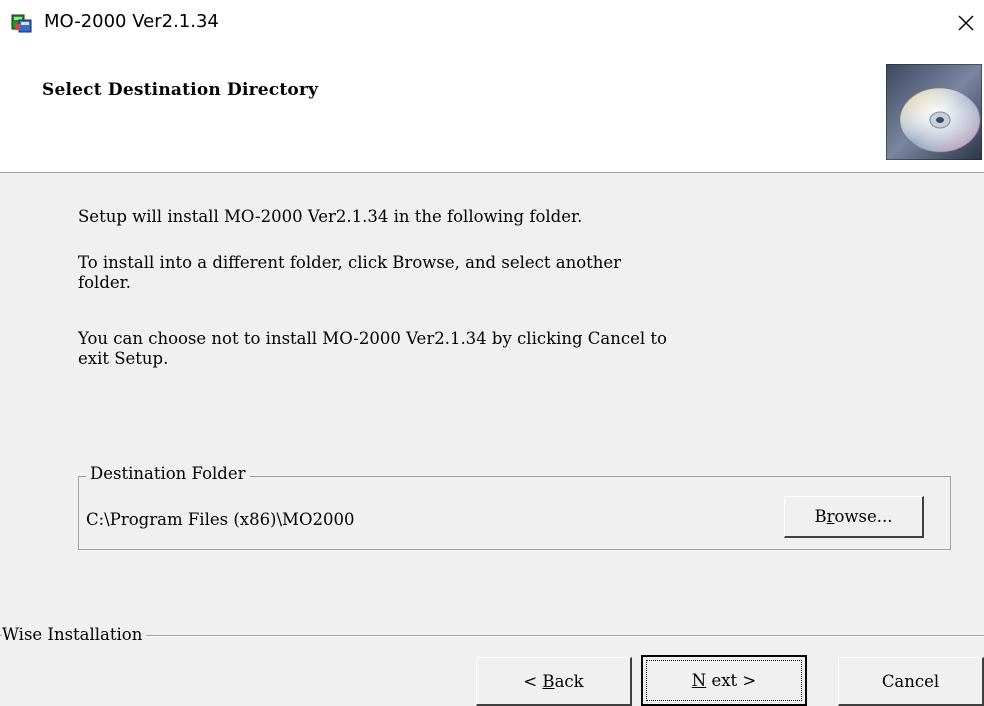  I want to click on cd-disc-icon, so click(934, 112).